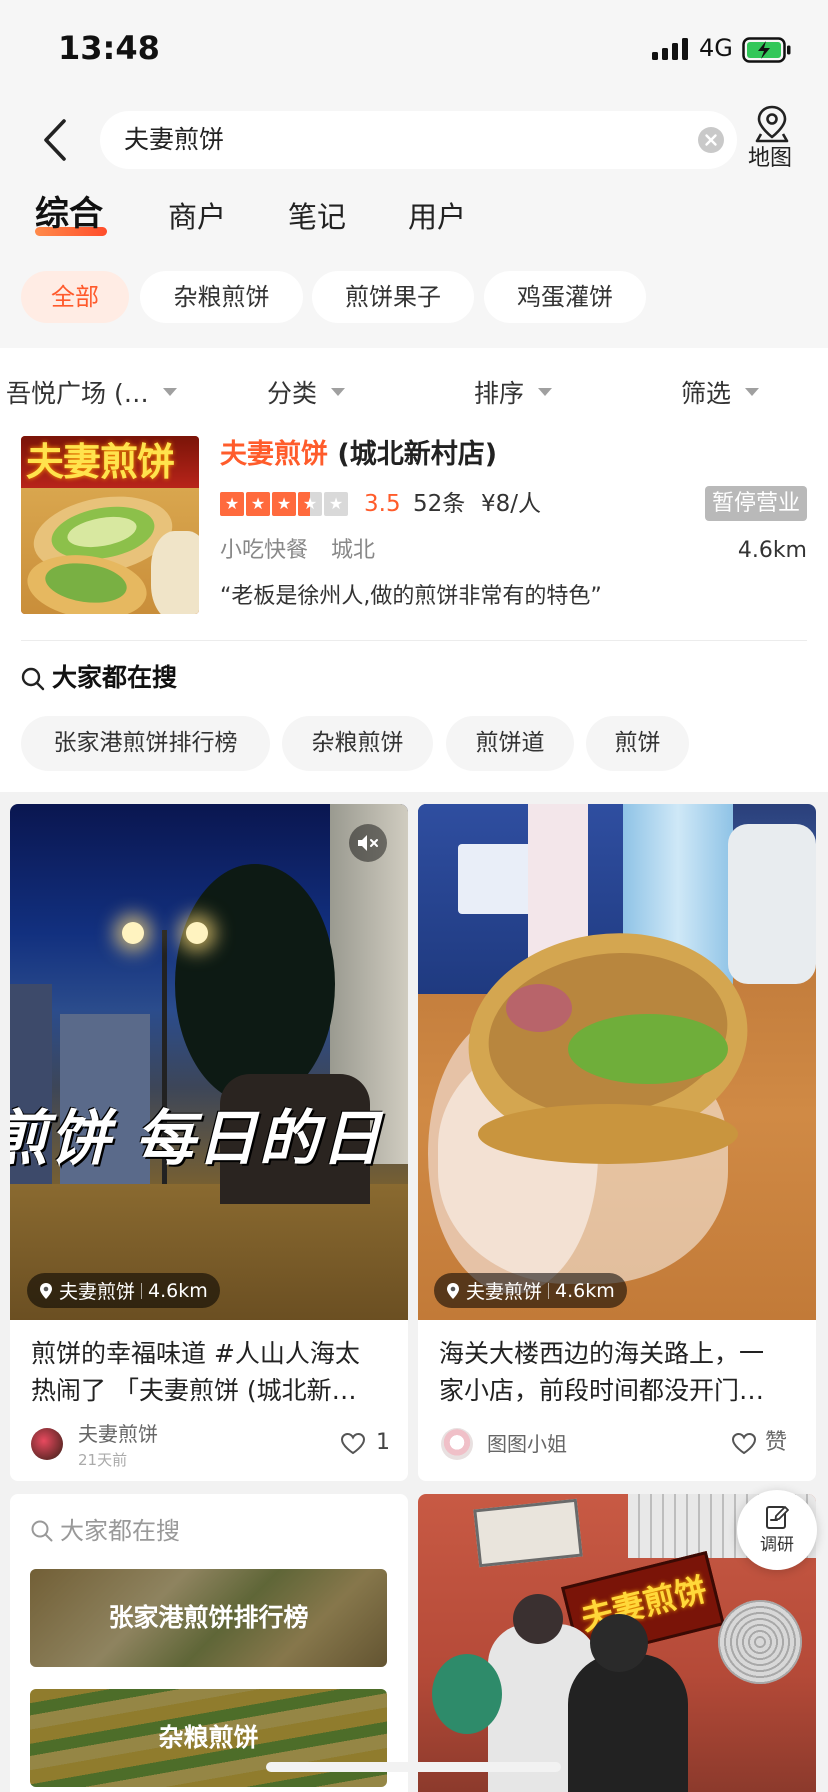 Image resolution: width=828 pixels, height=1792 pixels. I want to click on hot-search-banner: 杂粮煎饼, so click(208, 1738).